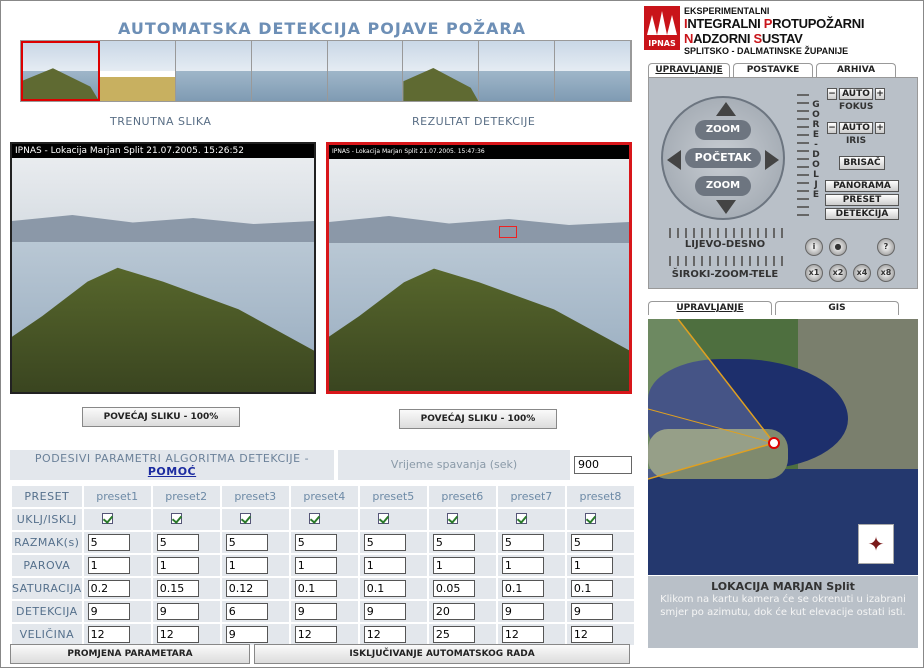 The width and height of the screenshot is (924, 668). I want to click on detection-input: 6, so click(246, 611).